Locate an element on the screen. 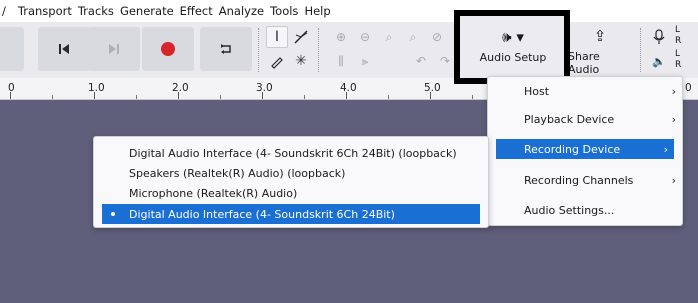 This screenshot has height=303, width=698. undo-button: ↶ is located at coordinates (421, 61).